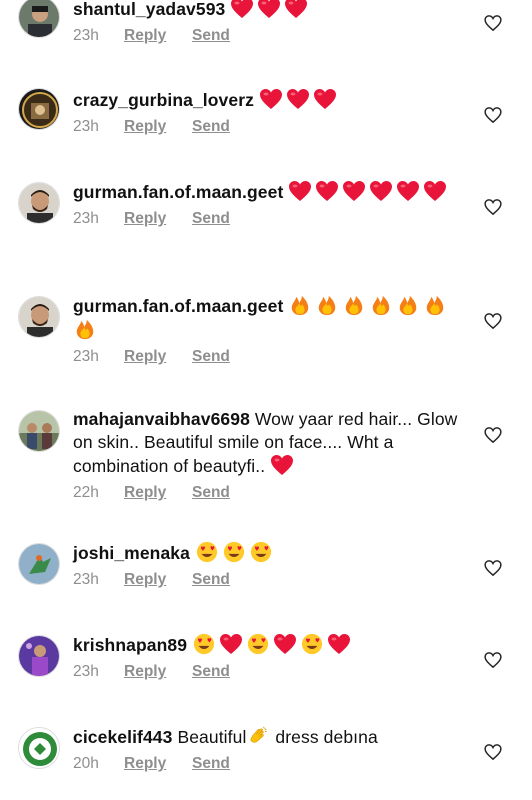  What do you see at coordinates (122, 737) in the screenshot?
I see `comment-username: cicekelif443` at bounding box center [122, 737].